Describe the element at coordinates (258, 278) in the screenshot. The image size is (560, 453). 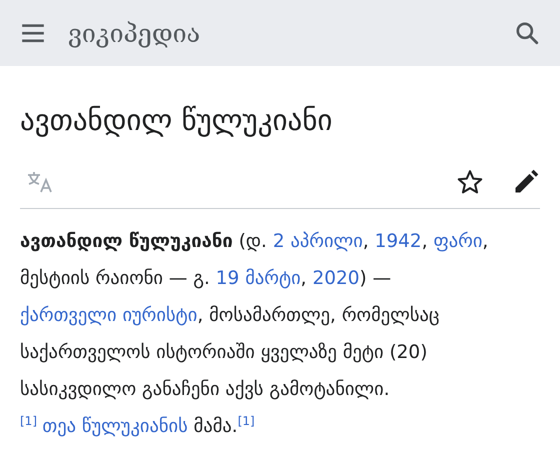
I see `article-link: 19 მარტი` at that location.